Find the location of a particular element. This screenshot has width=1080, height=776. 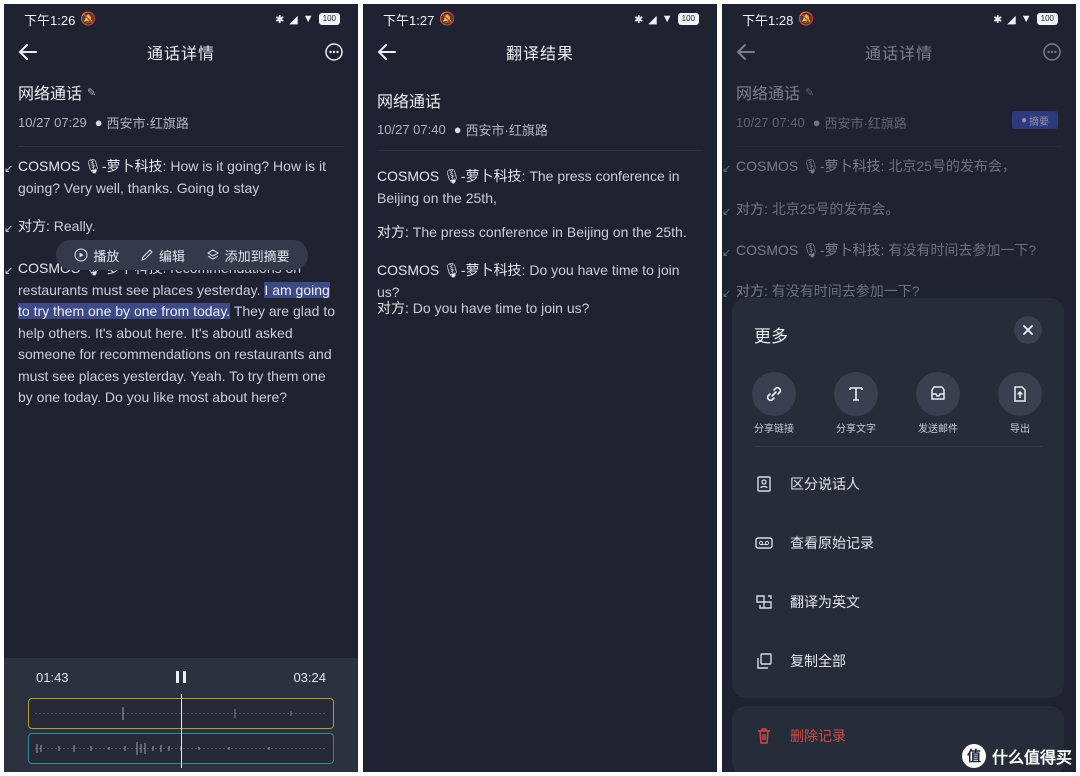

line-text: 北京25号的发布会。 is located at coordinates (833, 209).